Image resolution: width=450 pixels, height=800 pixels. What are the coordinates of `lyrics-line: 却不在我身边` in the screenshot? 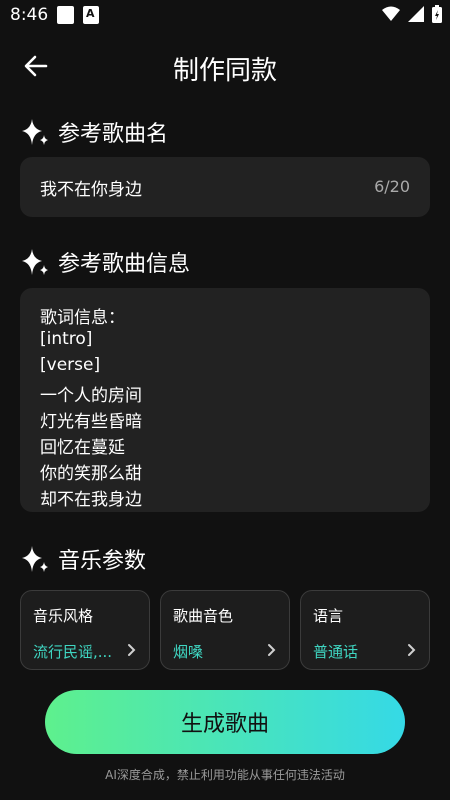 It's located at (91, 500).